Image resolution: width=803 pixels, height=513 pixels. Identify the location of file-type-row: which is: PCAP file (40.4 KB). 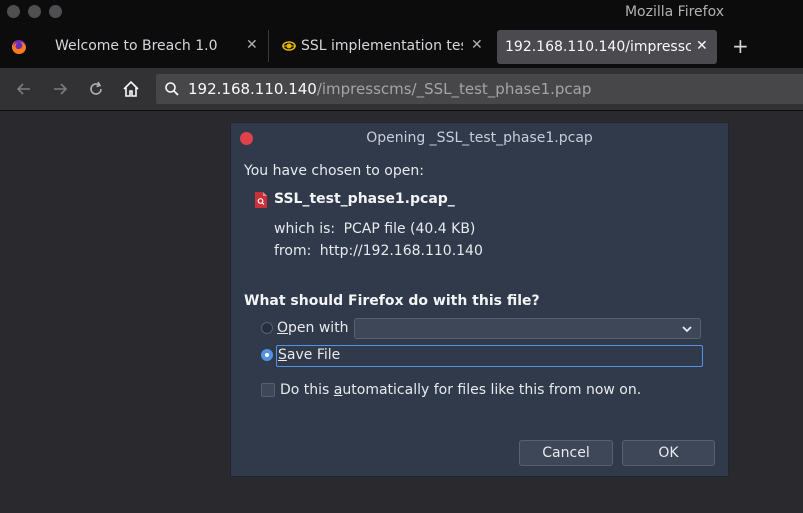
(374, 229).